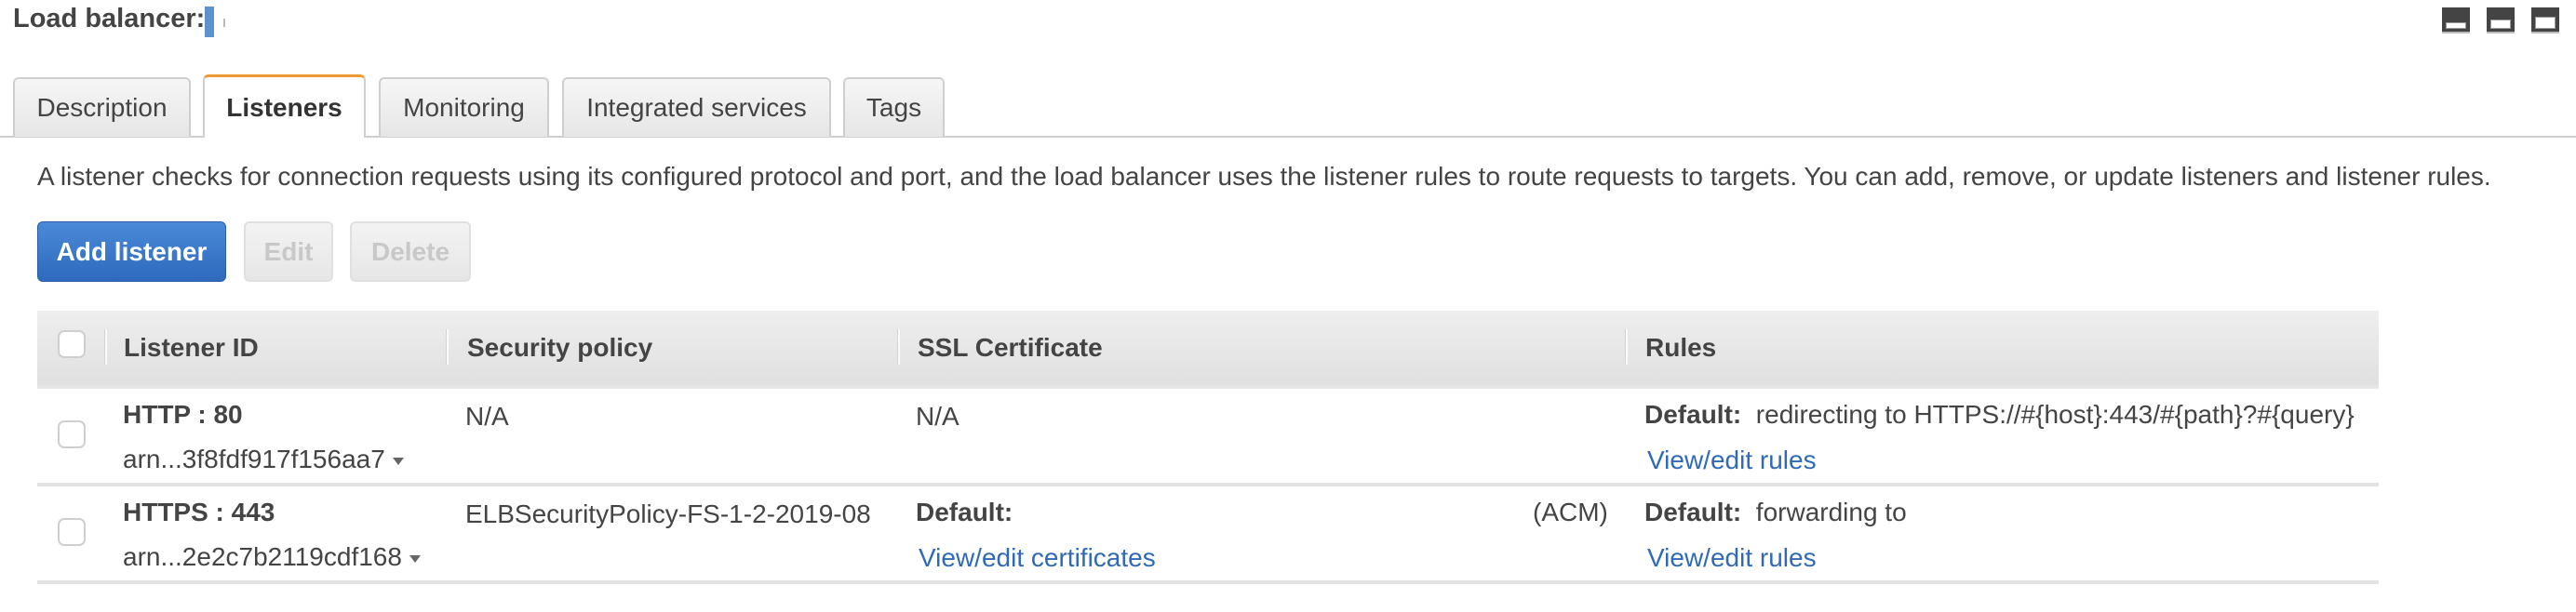  What do you see at coordinates (183, 414) in the screenshot?
I see `listener-protocol-port: HTTP : 80` at bounding box center [183, 414].